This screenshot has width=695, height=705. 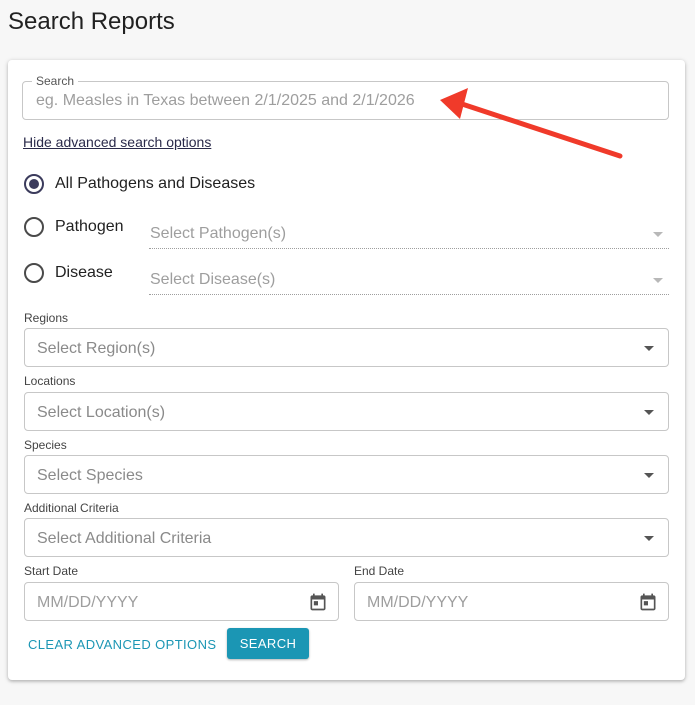 I want to click on search-field: Search, so click(x=345, y=97).